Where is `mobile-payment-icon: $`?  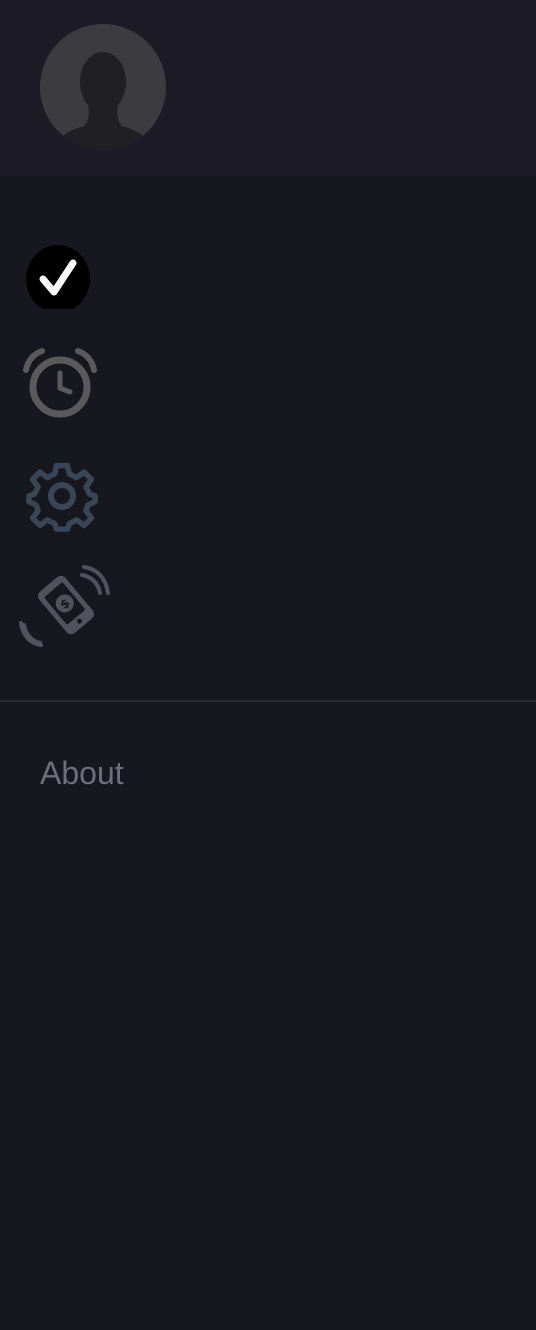 mobile-payment-icon: $ is located at coordinates (64, 606).